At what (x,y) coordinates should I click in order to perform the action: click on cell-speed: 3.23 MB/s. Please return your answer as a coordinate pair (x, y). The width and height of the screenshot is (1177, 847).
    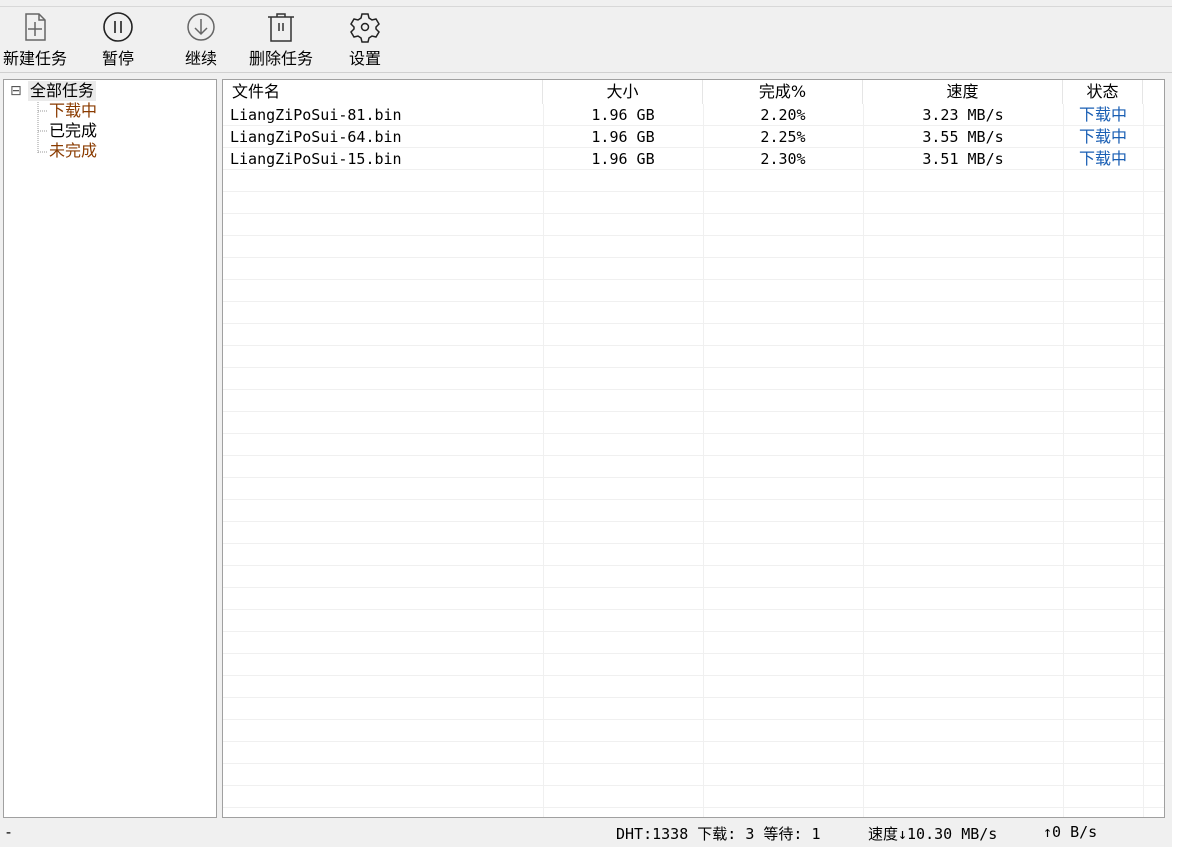
    Looking at the image, I should click on (963, 115).